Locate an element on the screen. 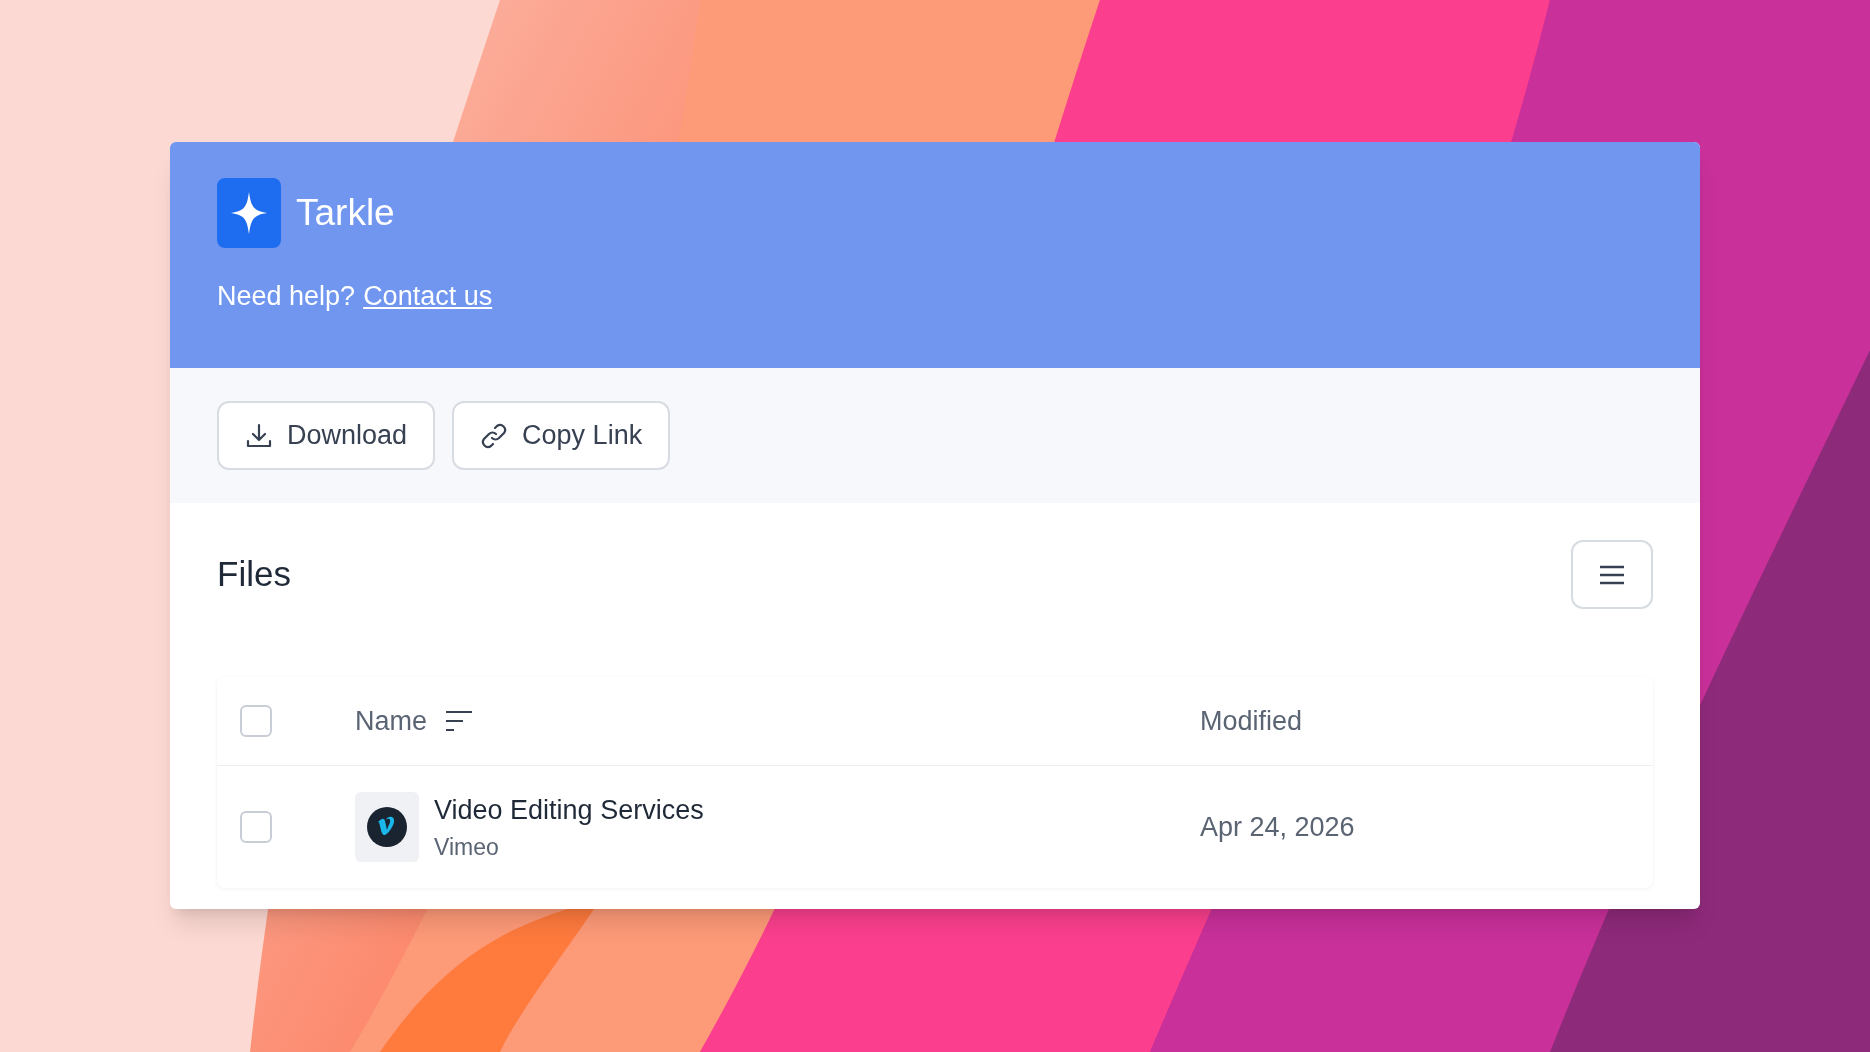 The height and width of the screenshot is (1052, 1870). column-header: Modified is located at coordinates (1251, 721).